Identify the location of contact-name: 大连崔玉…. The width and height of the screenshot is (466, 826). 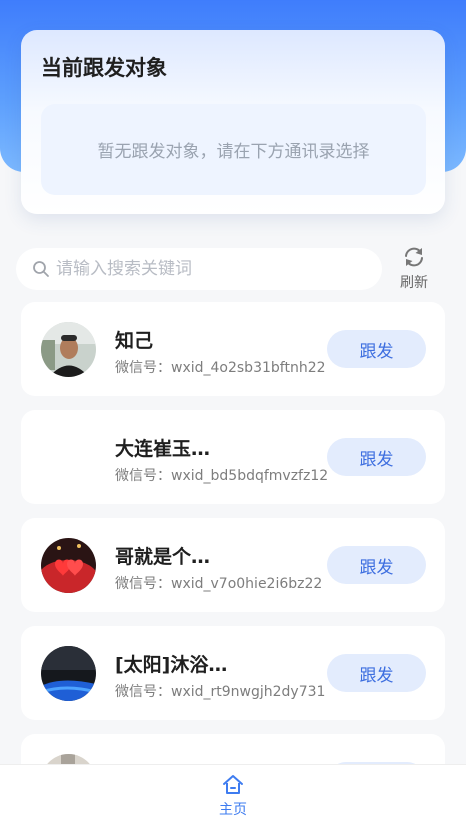
(163, 449).